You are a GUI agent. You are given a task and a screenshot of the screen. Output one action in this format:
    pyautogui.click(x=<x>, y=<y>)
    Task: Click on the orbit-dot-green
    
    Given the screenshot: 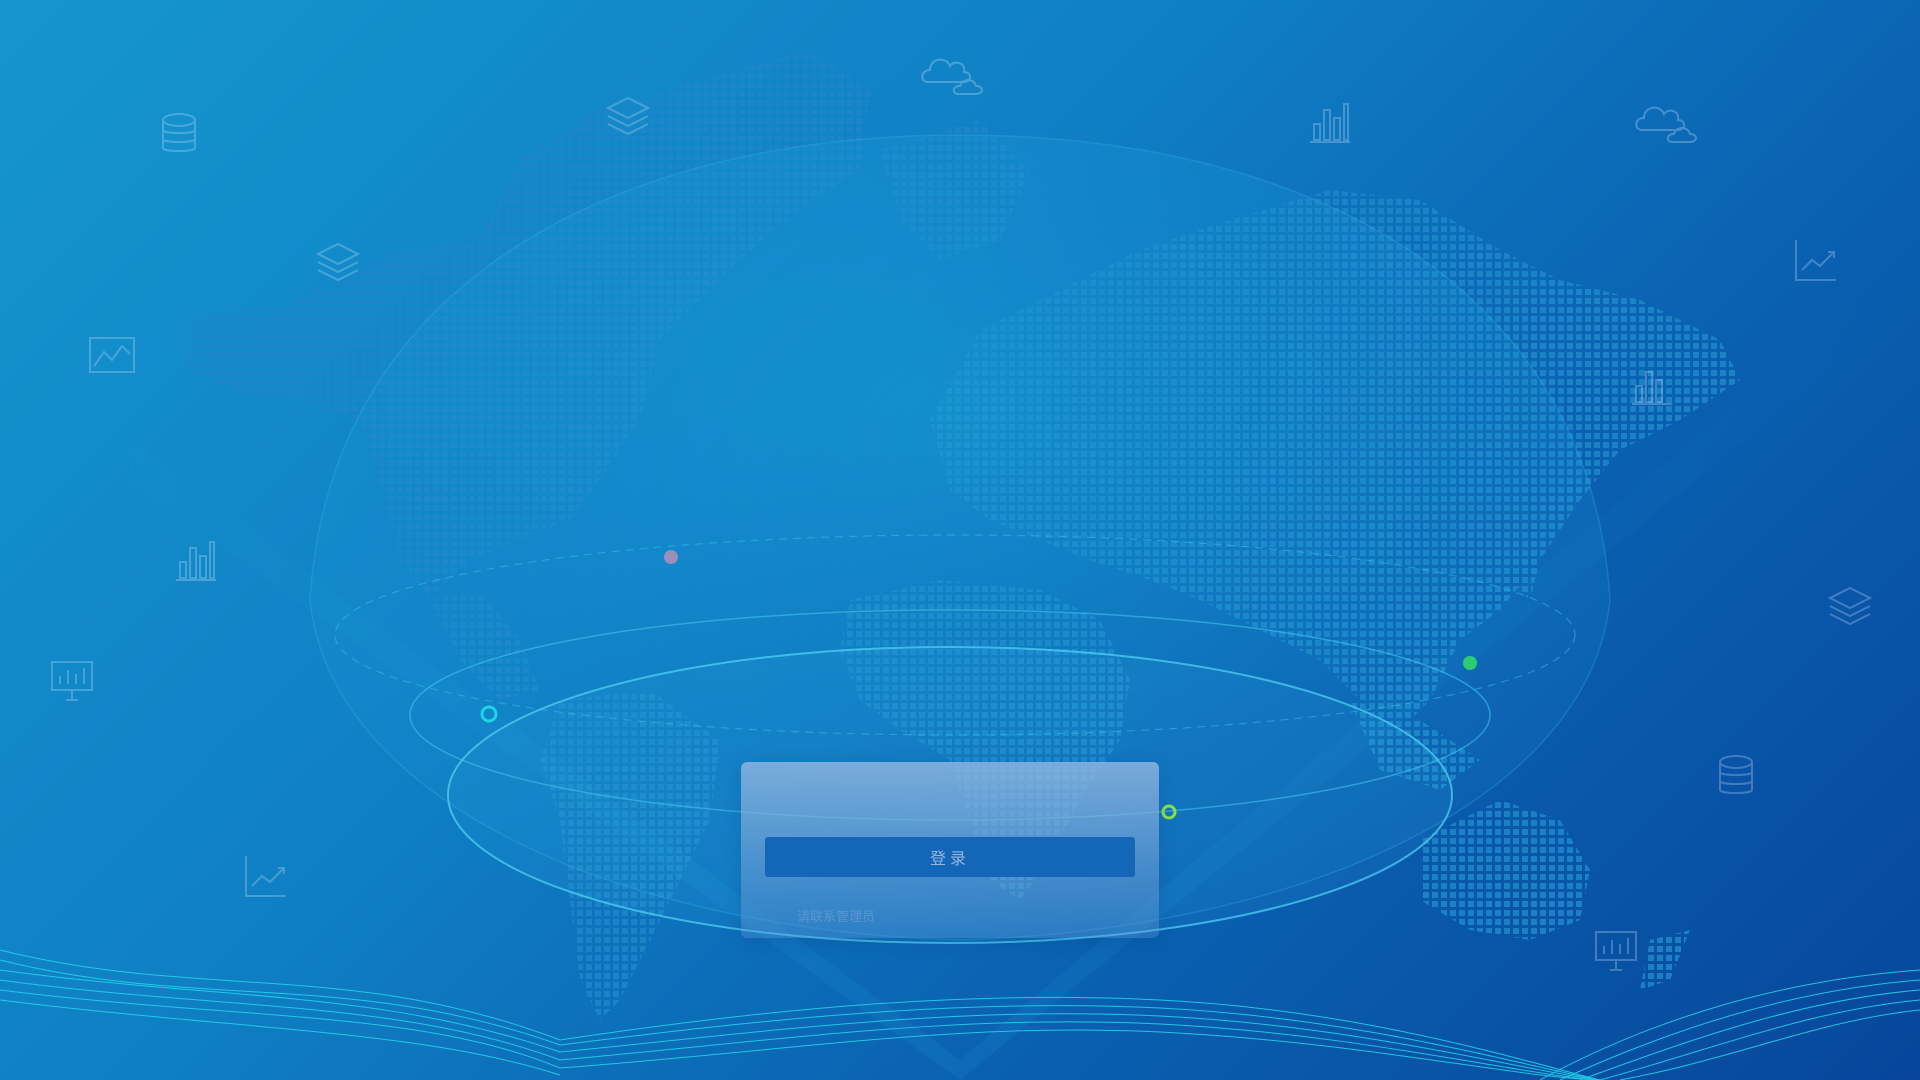 What is the action you would take?
    pyautogui.click(x=1470, y=663)
    